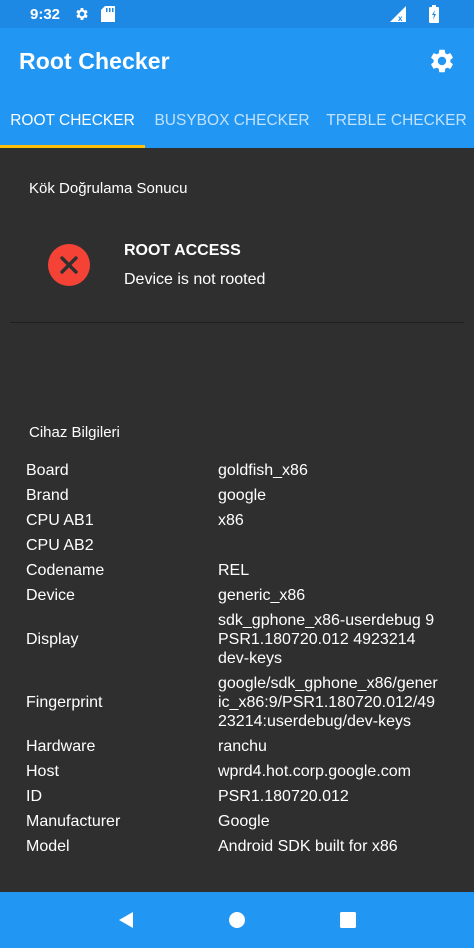 The height and width of the screenshot is (948, 474). I want to click on root-result-card: ROOT ACCESS Device is not rooted, so click(248, 267).